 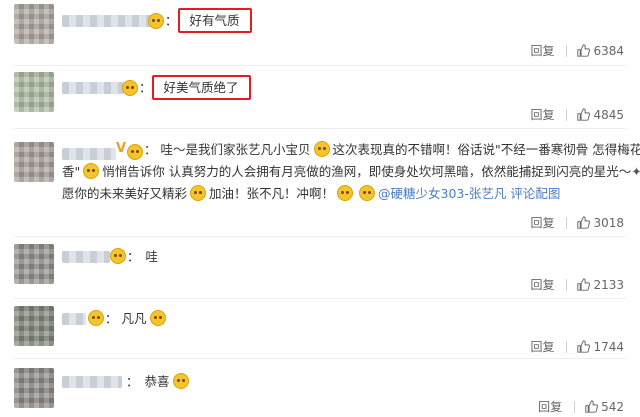 I want to click on comment-actions: 回复 542, so click(x=581, y=407).